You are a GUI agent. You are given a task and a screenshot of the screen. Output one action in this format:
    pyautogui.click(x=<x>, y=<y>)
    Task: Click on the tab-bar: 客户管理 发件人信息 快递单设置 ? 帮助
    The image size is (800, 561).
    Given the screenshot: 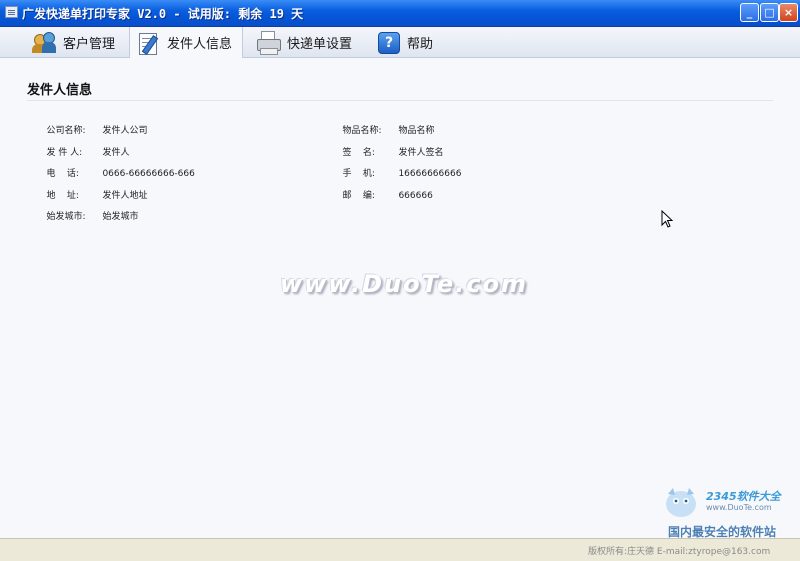 What is the action you would take?
    pyautogui.click(x=400, y=42)
    